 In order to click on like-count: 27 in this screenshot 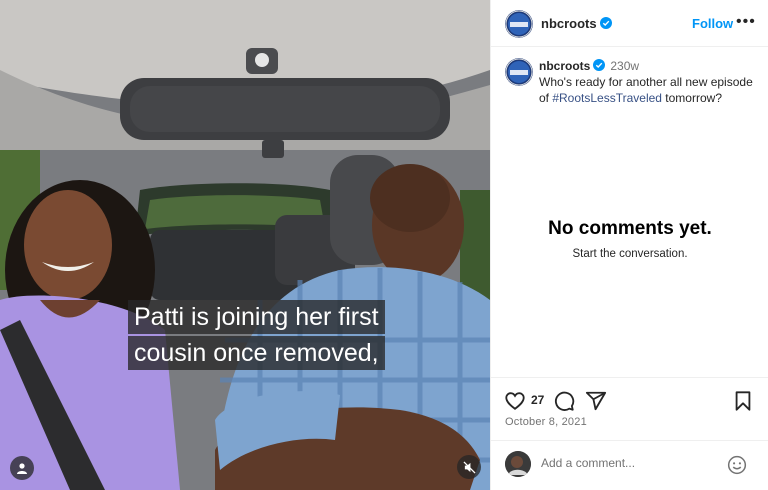, I will do `click(537, 400)`.